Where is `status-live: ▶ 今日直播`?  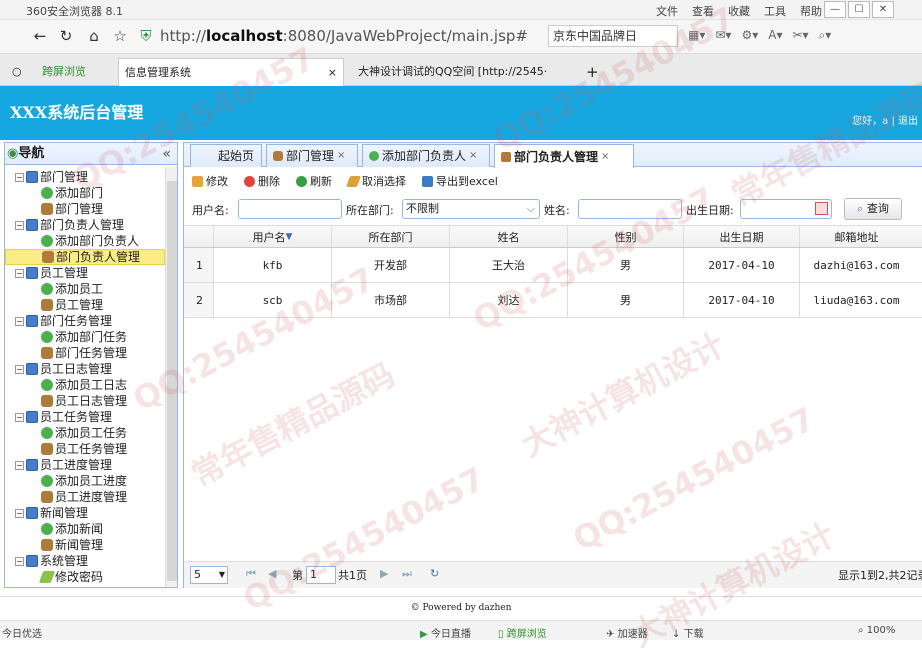
status-live: ▶ 今日直播 is located at coordinates (445, 632).